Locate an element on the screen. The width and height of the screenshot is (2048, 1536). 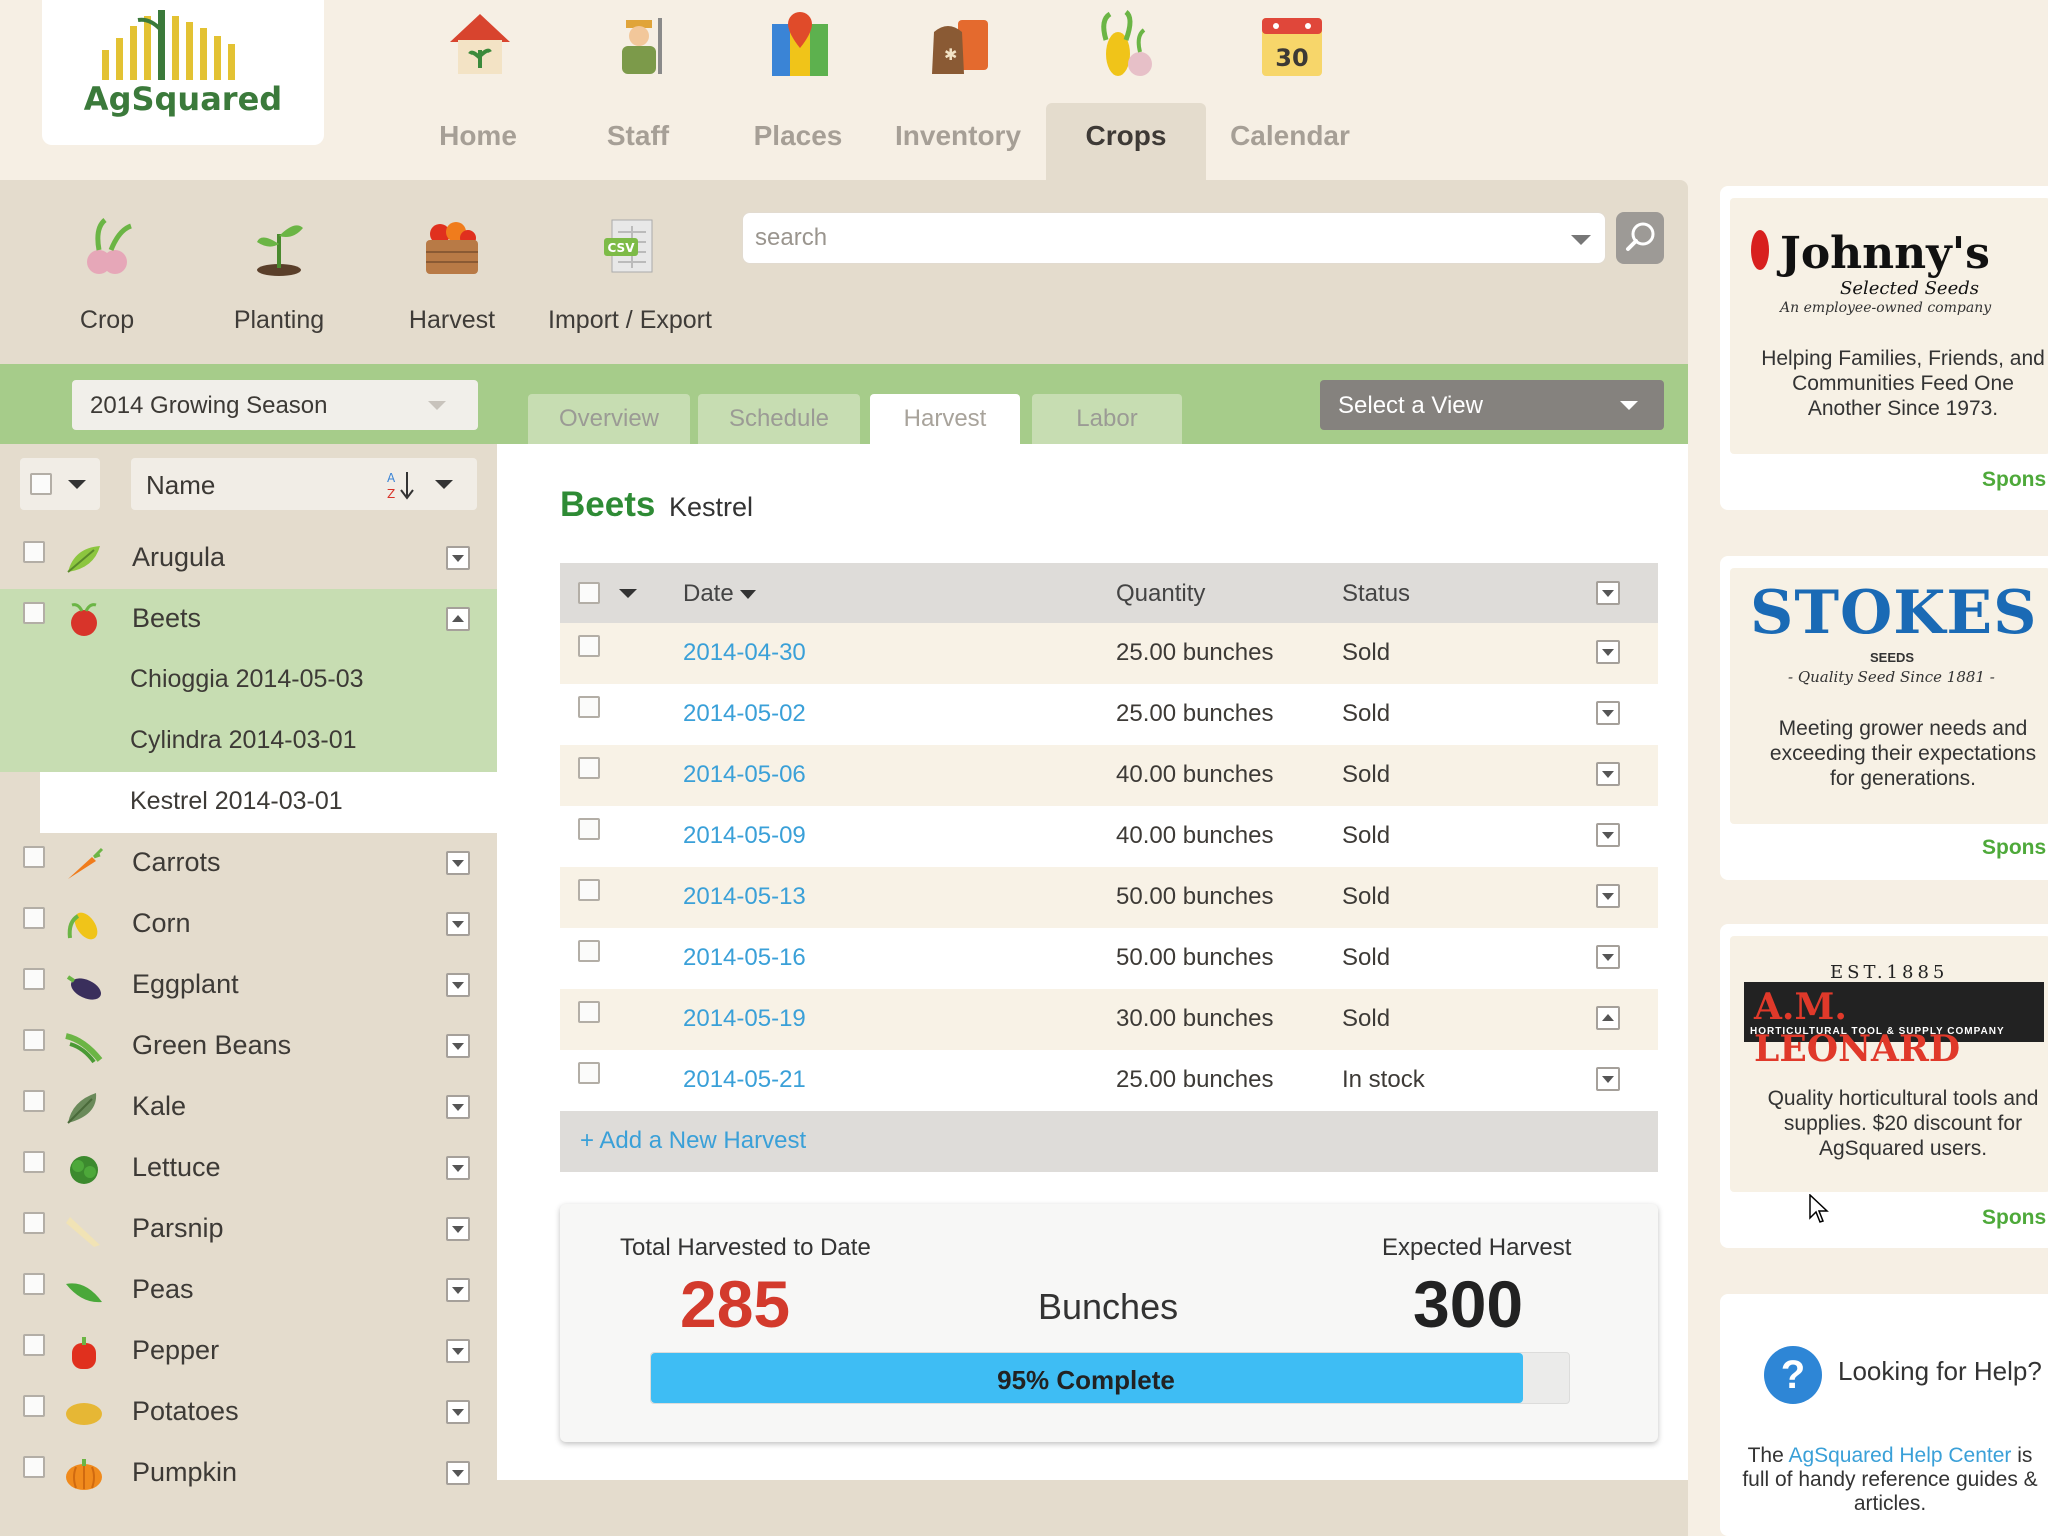
harvest-date-link: 2014-05-09 is located at coordinates (744, 836).